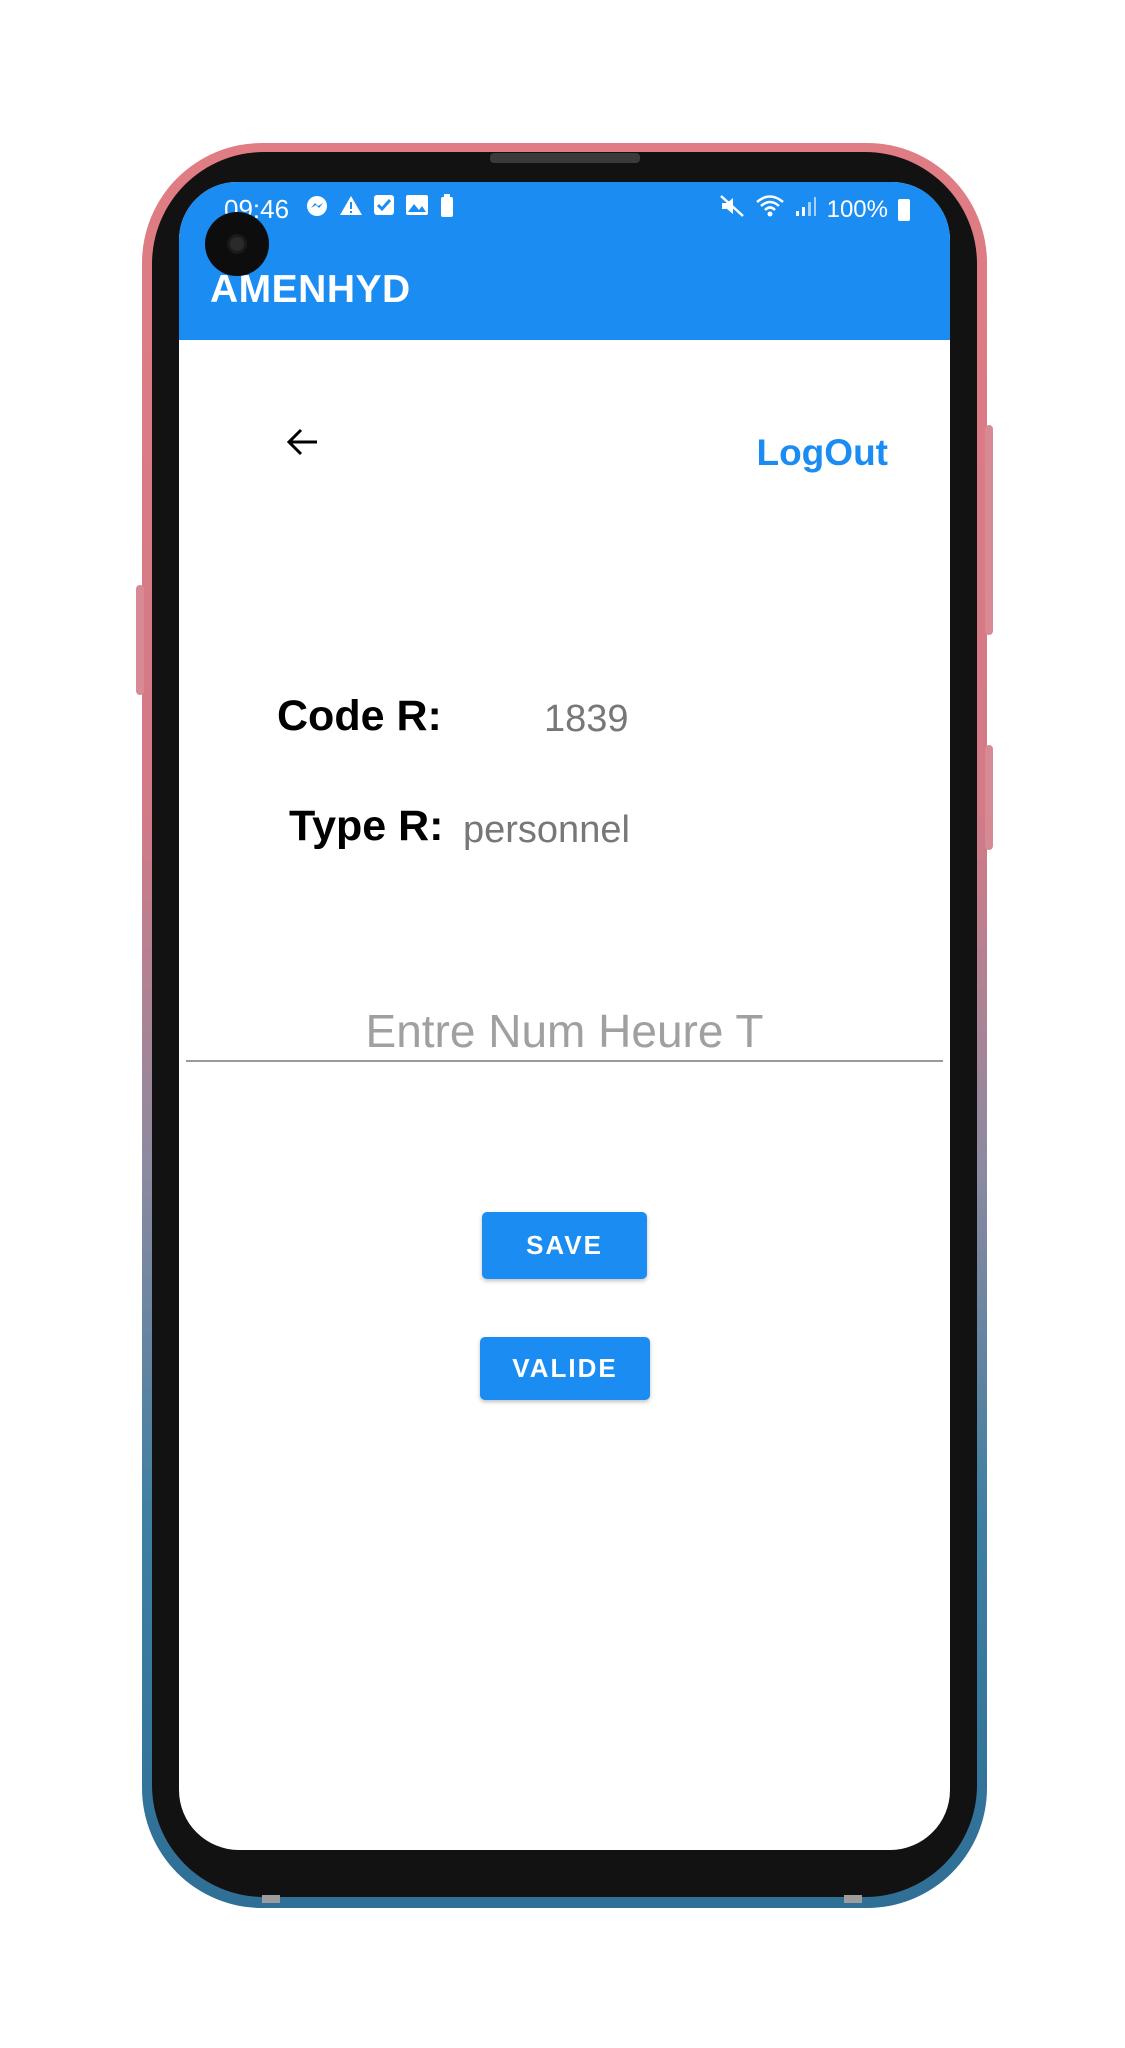  I want to click on code-label: Code R:, so click(359, 716).